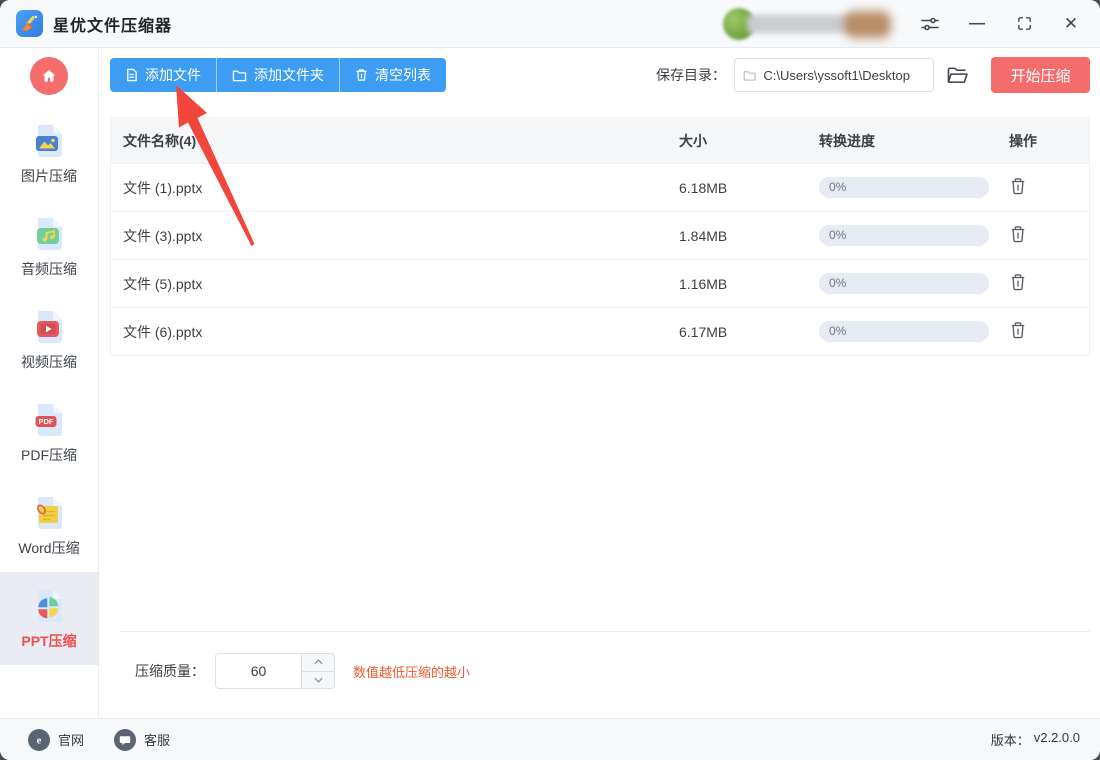 The height and width of the screenshot is (760, 1100). What do you see at coordinates (289, 75) in the screenshot?
I see `add-folder-label: 添加文件夹` at bounding box center [289, 75].